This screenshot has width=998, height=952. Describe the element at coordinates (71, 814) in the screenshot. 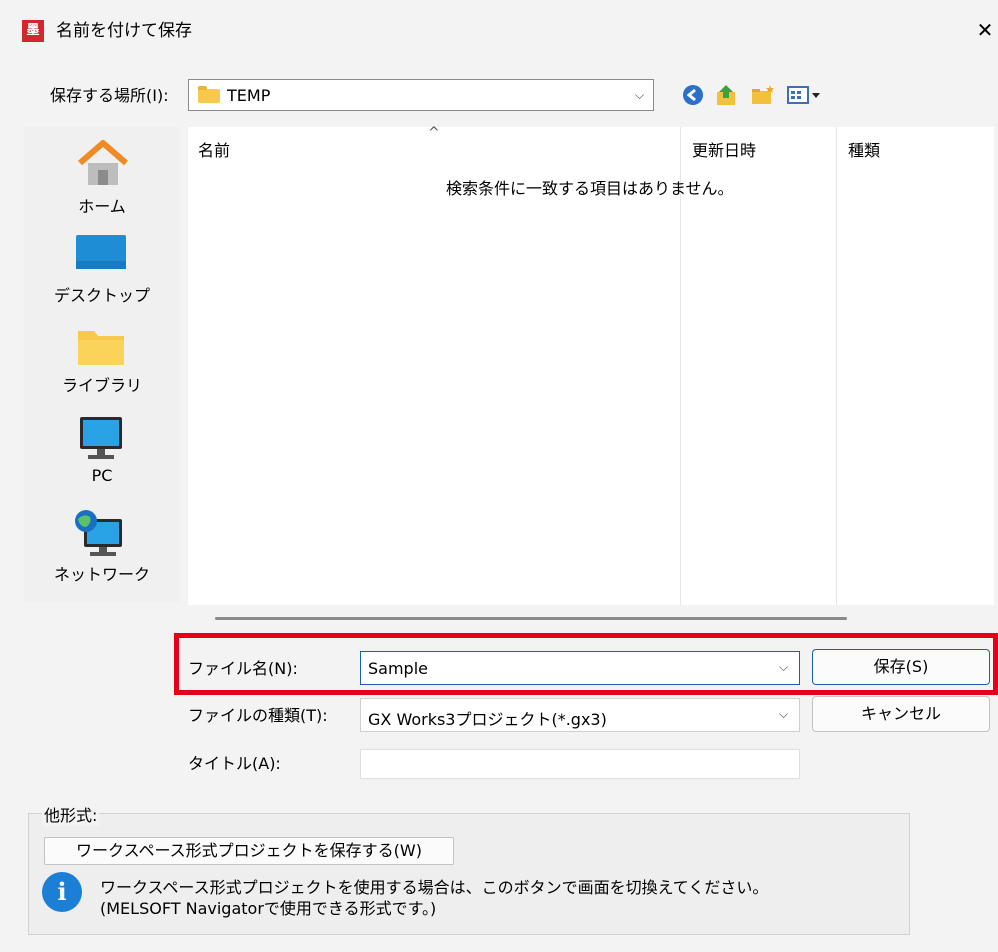

I see `other-format-label: 他形式:` at that location.